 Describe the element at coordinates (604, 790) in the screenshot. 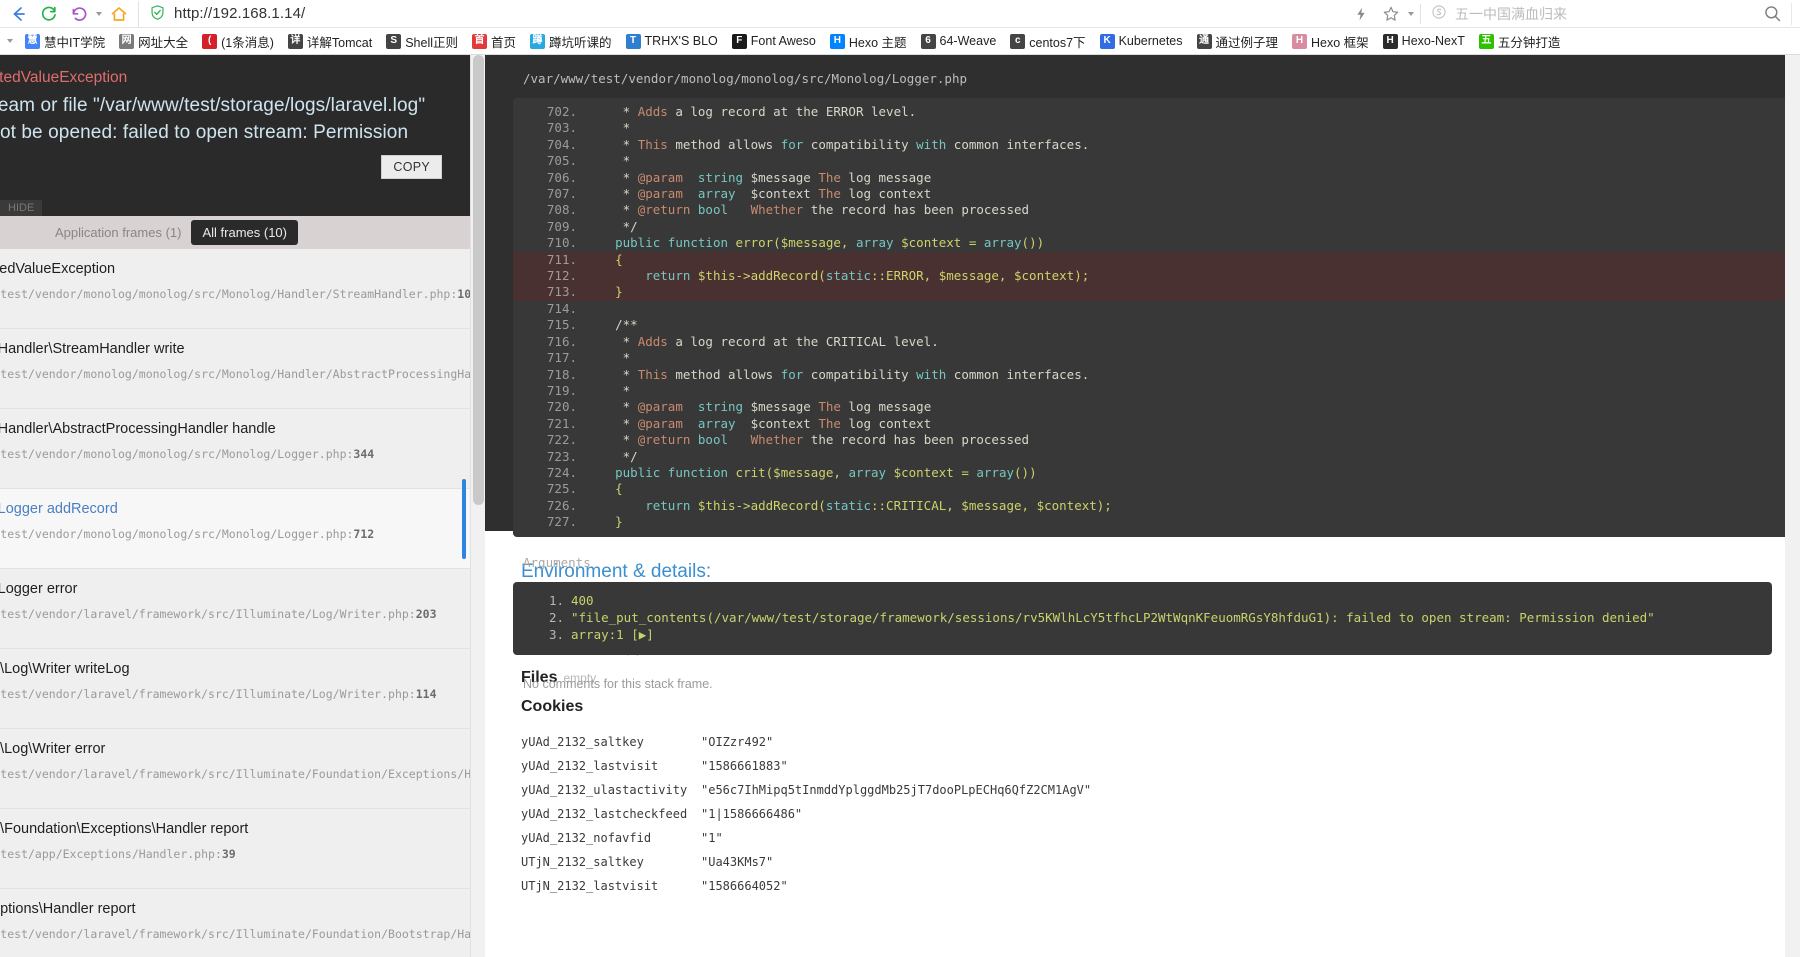

I see `cookie-key: yUAd_2132_ulastactivity` at that location.